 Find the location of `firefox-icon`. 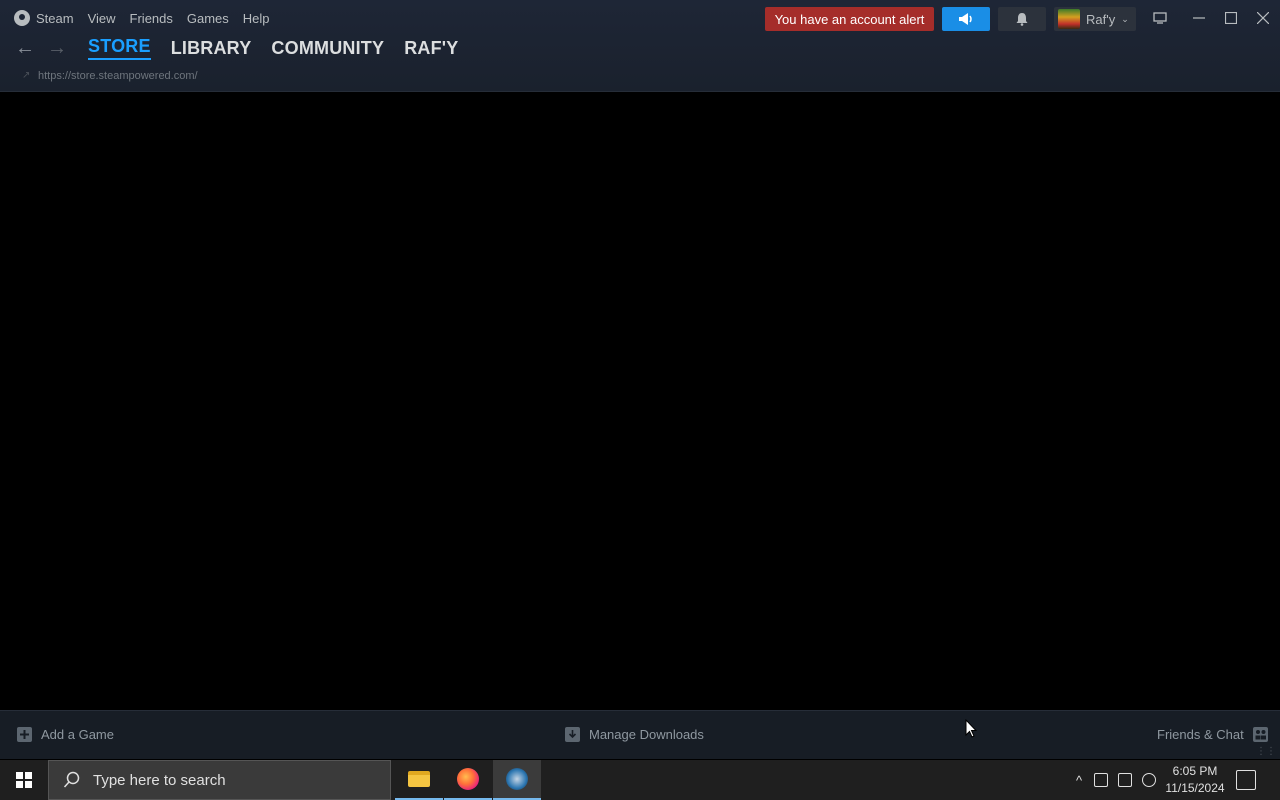

firefox-icon is located at coordinates (468, 779).